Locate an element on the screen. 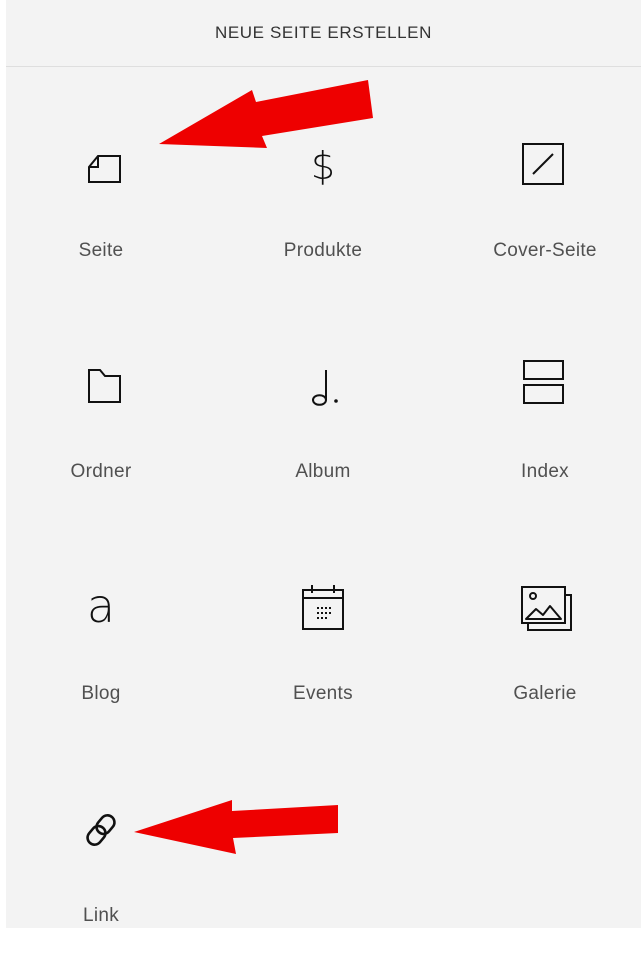 The width and height of the screenshot is (641, 980). tile-seite: Seite is located at coordinates (101, 225).